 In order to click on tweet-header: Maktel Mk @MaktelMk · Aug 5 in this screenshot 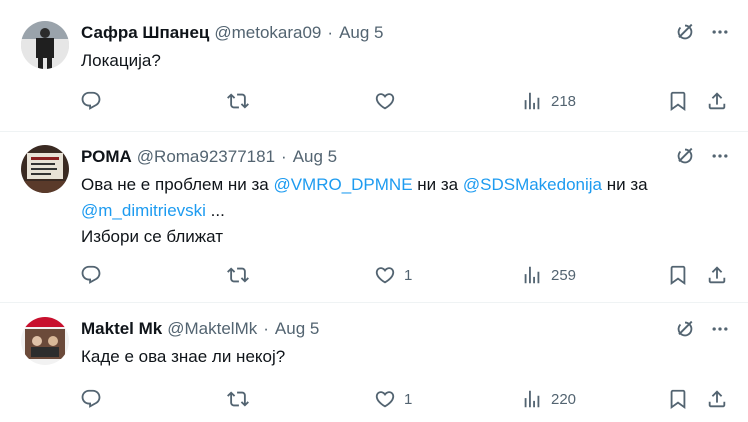, I will do `click(200, 329)`.